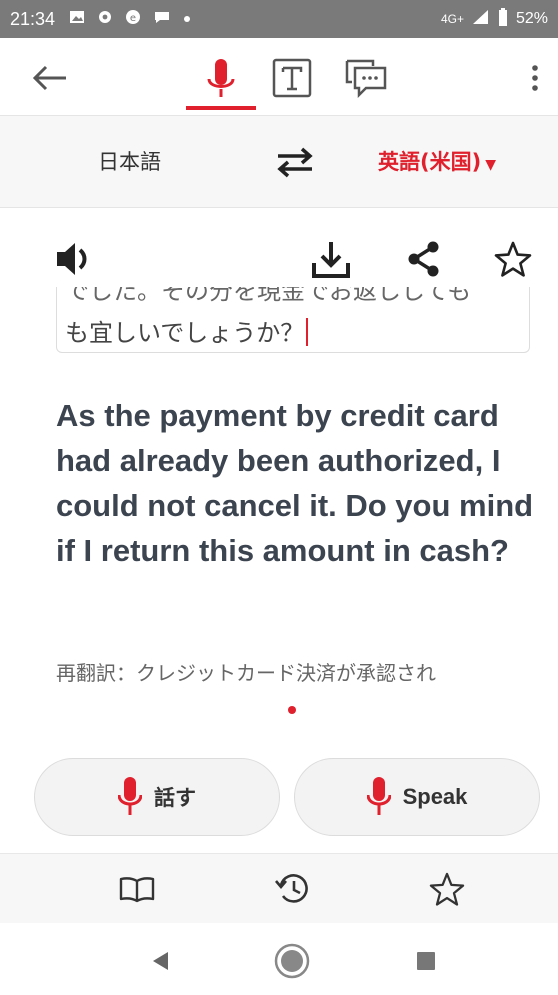 The image size is (558, 995). I want to click on status-icons: e, so click(130, 19).